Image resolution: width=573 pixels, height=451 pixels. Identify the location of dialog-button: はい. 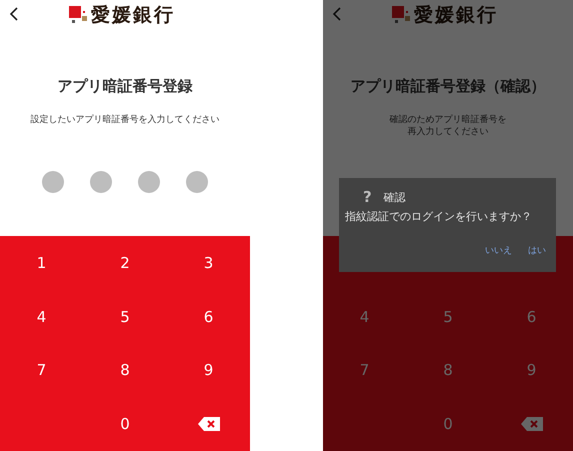
(537, 250).